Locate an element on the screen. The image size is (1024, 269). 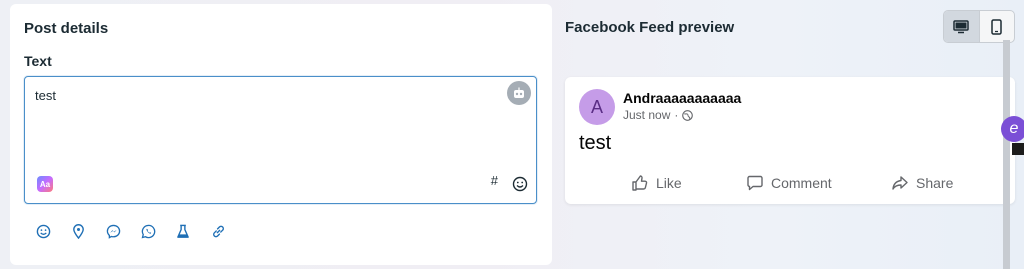
location-button is located at coordinates (78, 231).